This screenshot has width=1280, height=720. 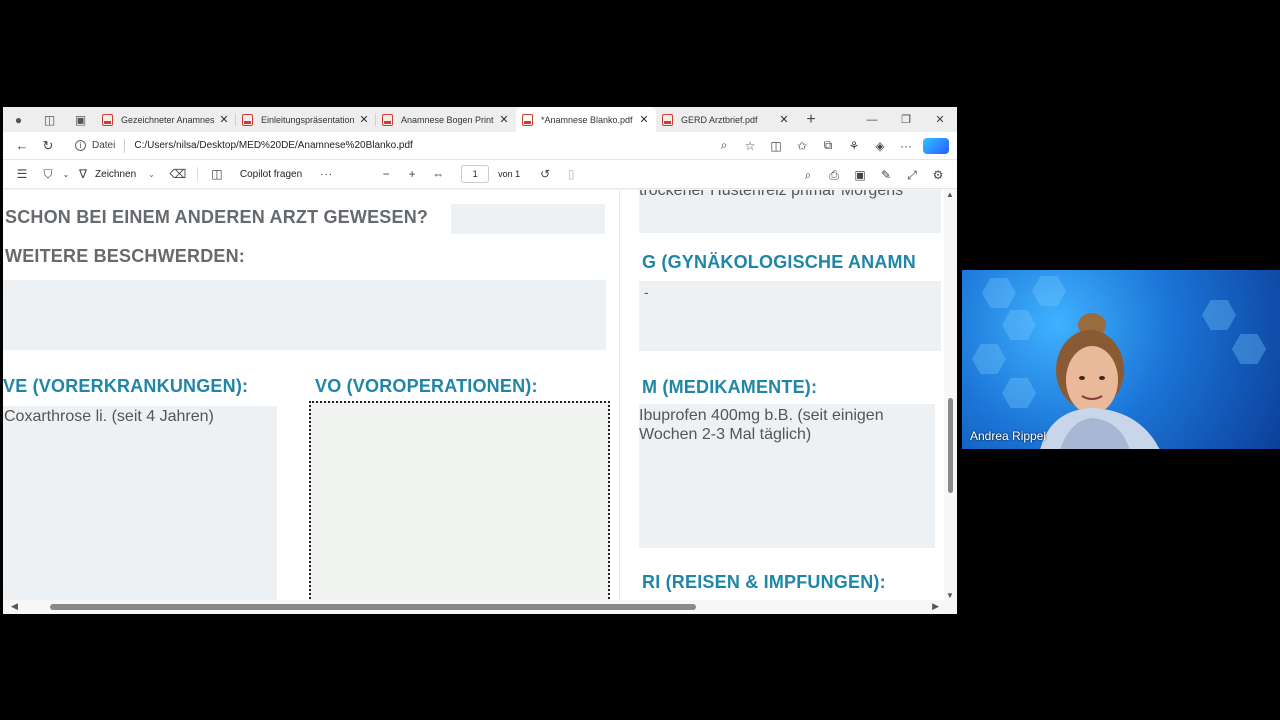 I want to click on collections-icon: ⧉, so click(x=828, y=145).